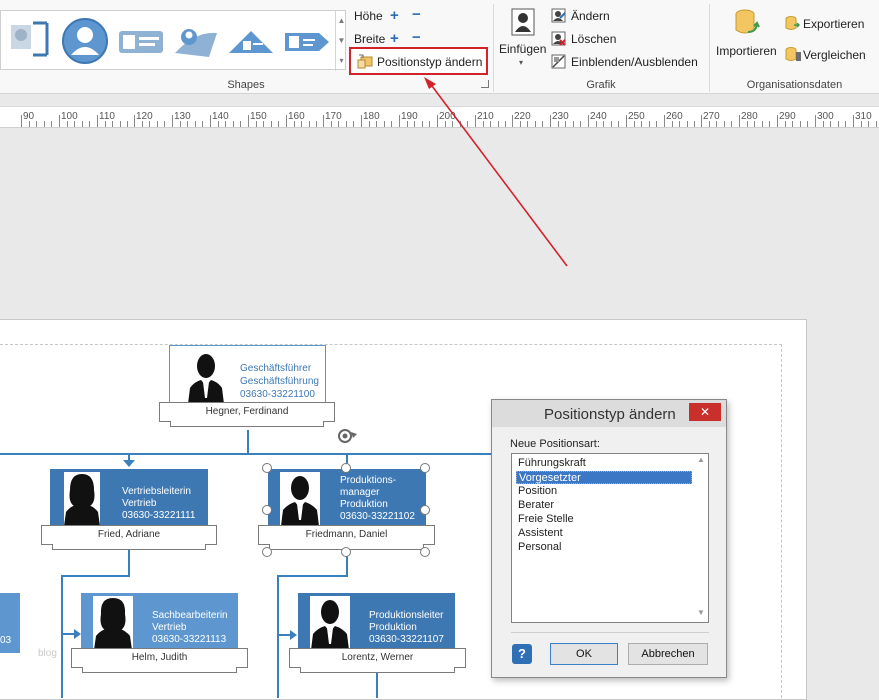 This screenshot has width=879, height=700. I want to click on dialog-title: Positionstyp ändern, so click(610, 414).